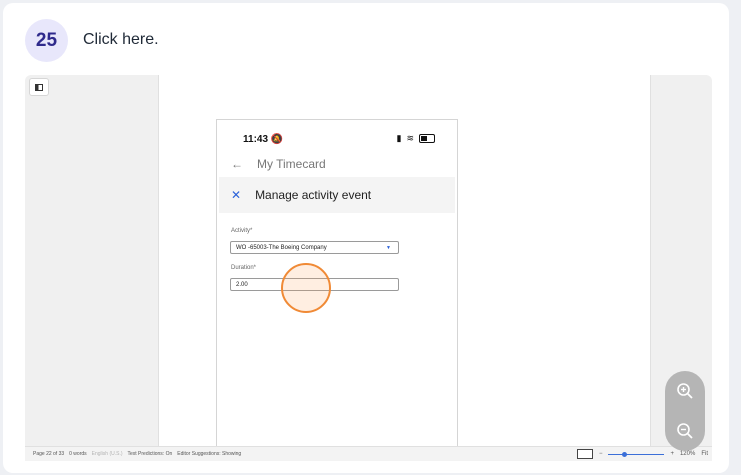 The width and height of the screenshot is (741, 475). What do you see at coordinates (388, 248) in the screenshot?
I see `dropdown-arrow-icon: ▼` at bounding box center [388, 248].